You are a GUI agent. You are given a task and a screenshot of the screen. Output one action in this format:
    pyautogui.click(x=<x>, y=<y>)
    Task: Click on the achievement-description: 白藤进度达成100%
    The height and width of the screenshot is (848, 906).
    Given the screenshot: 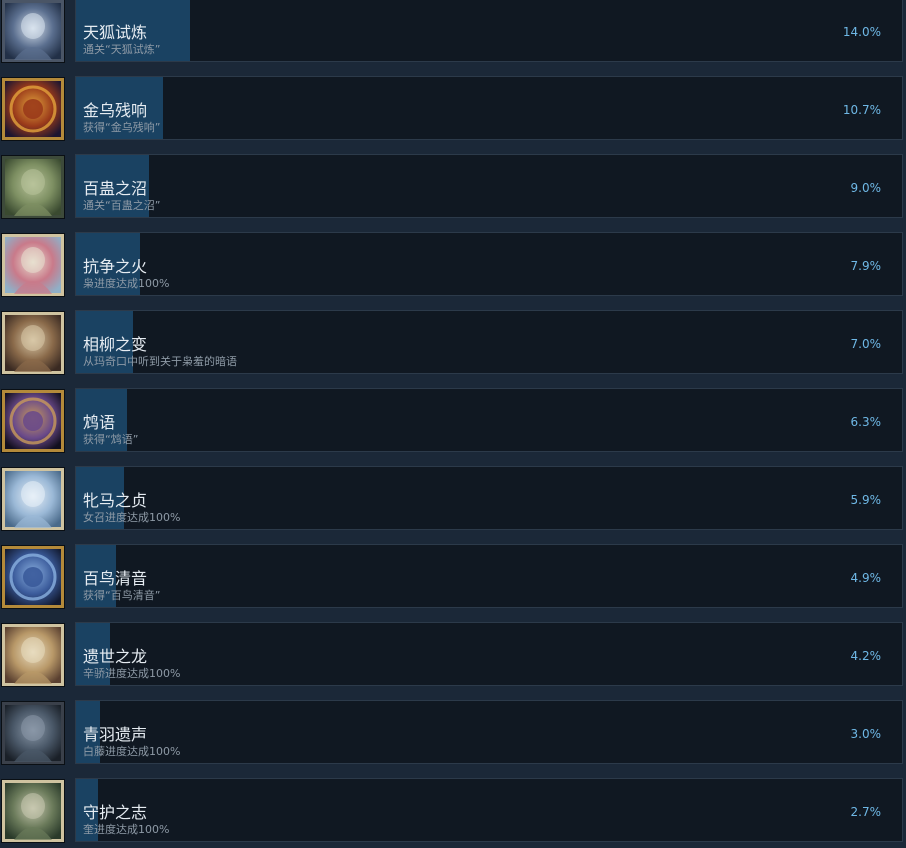 What is the action you would take?
    pyautogui.click(x=132, y=751)
    